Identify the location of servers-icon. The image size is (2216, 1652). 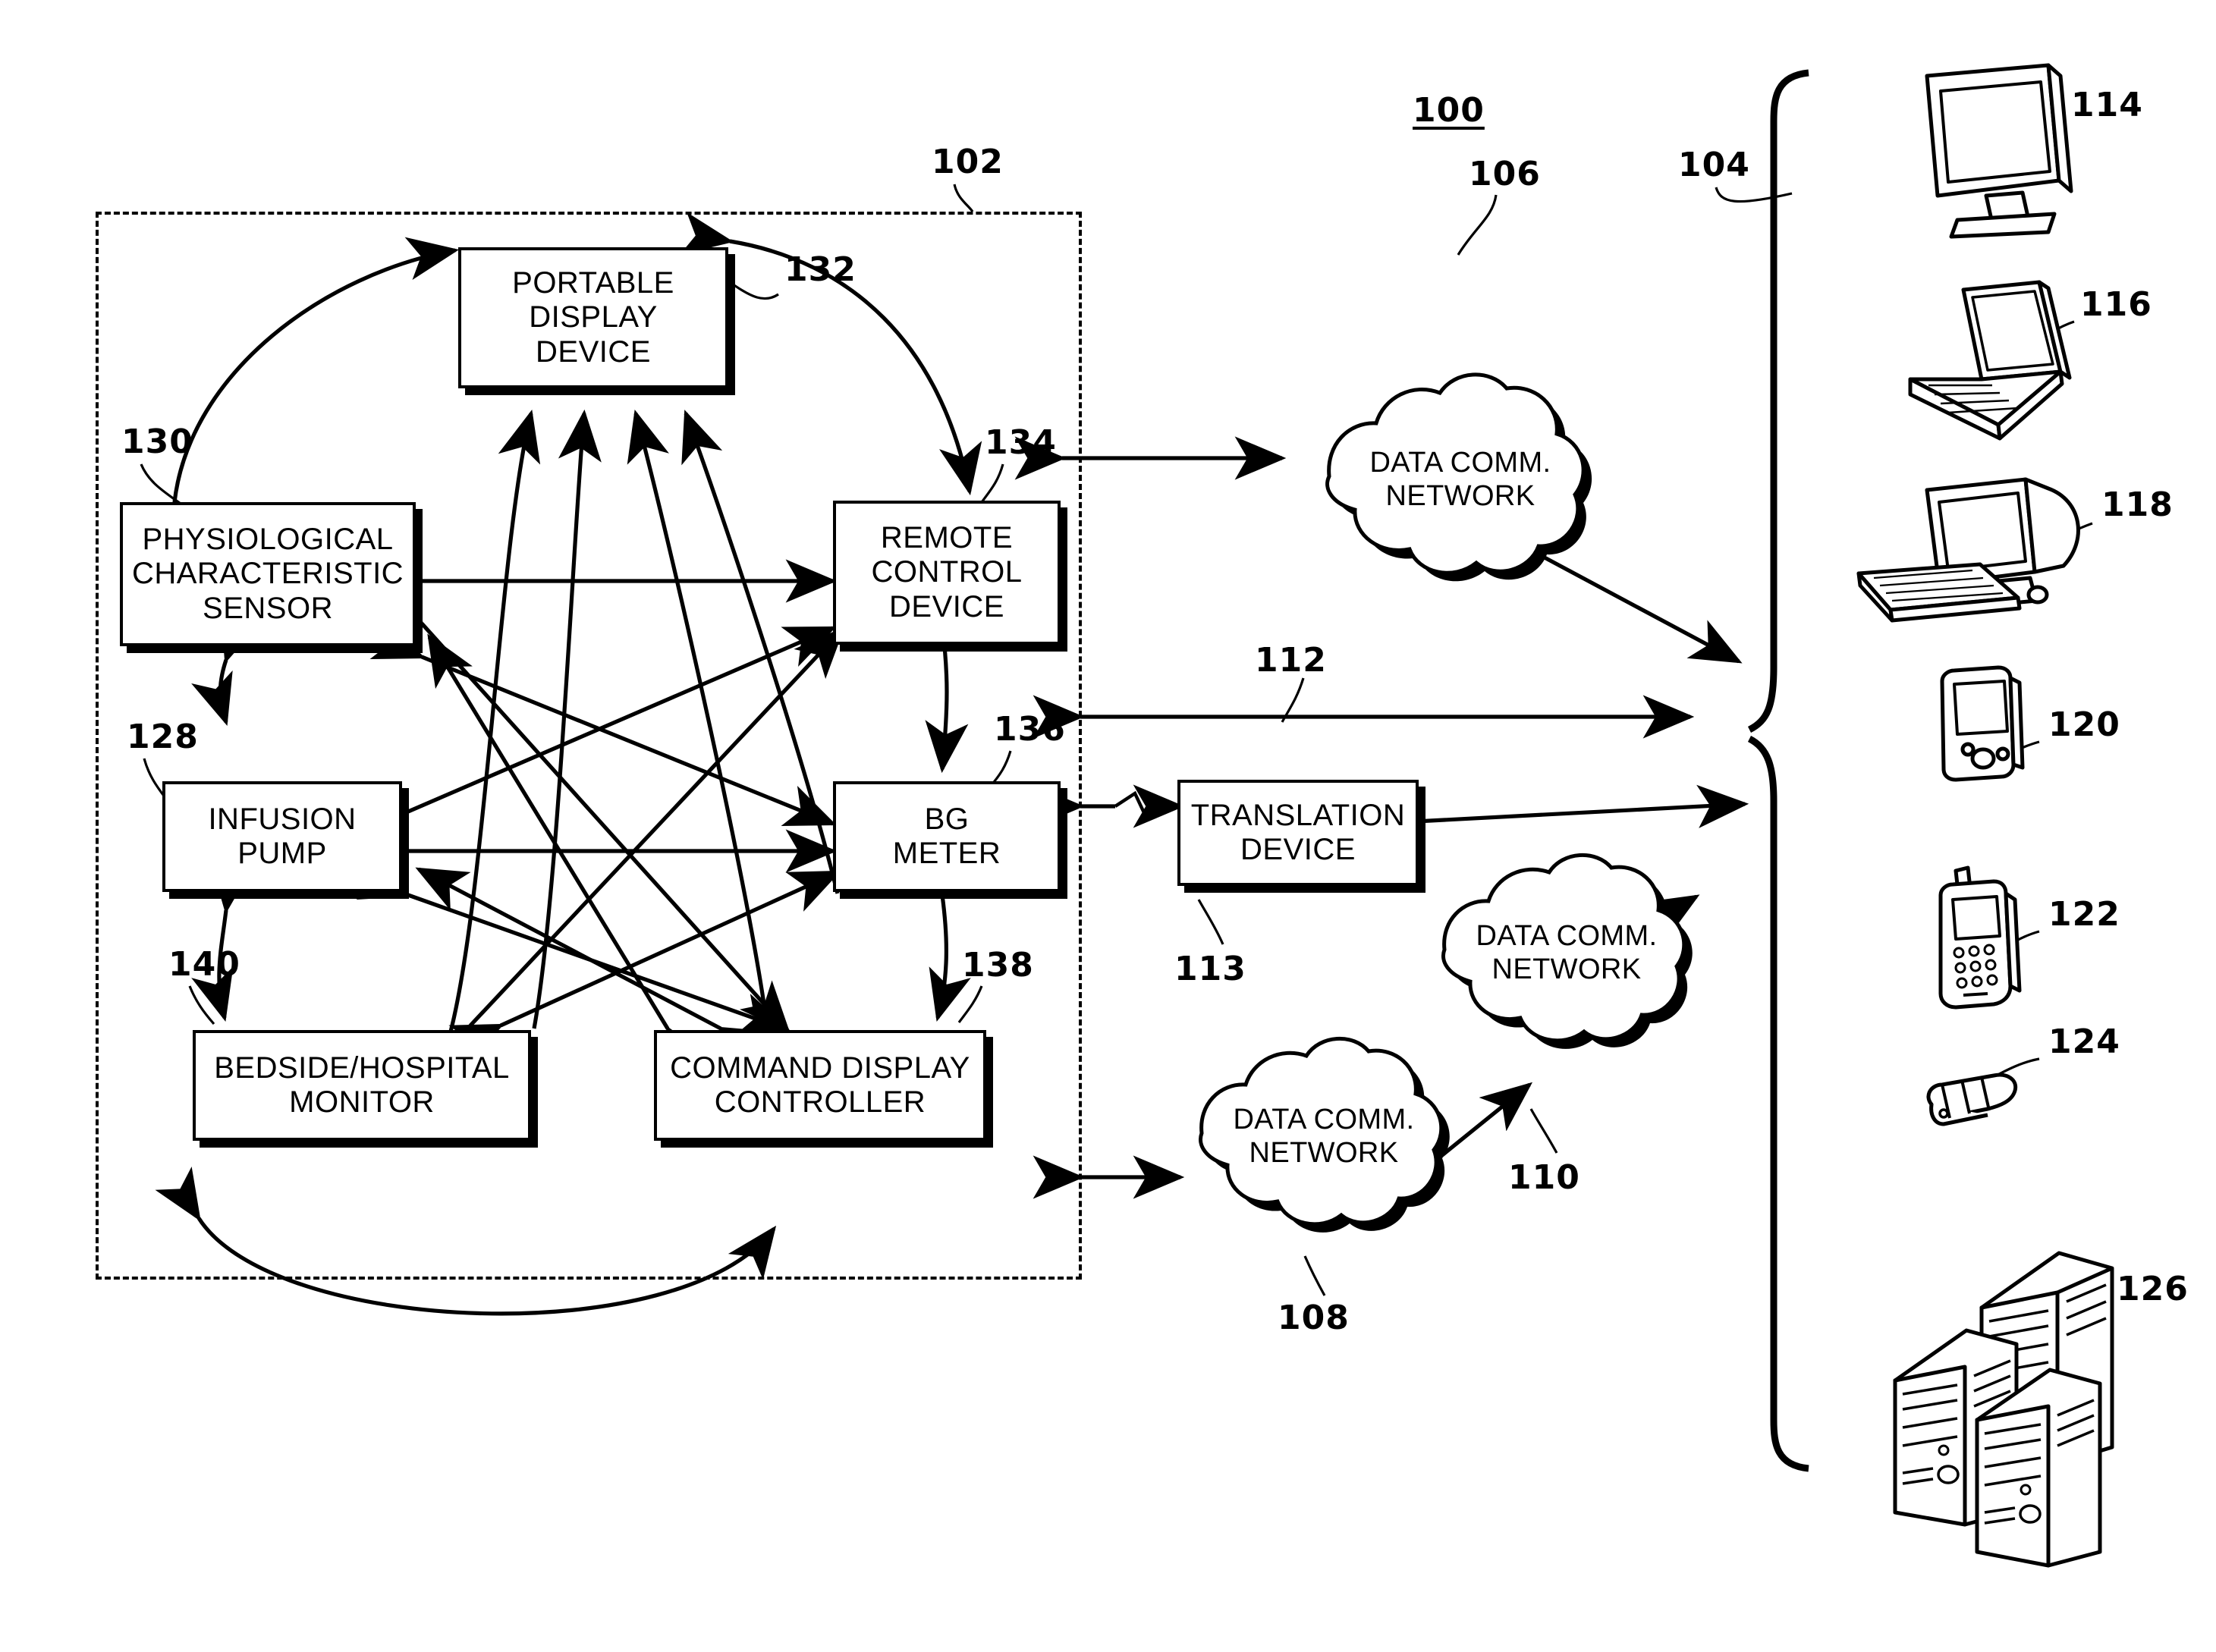
(2003, 1410).